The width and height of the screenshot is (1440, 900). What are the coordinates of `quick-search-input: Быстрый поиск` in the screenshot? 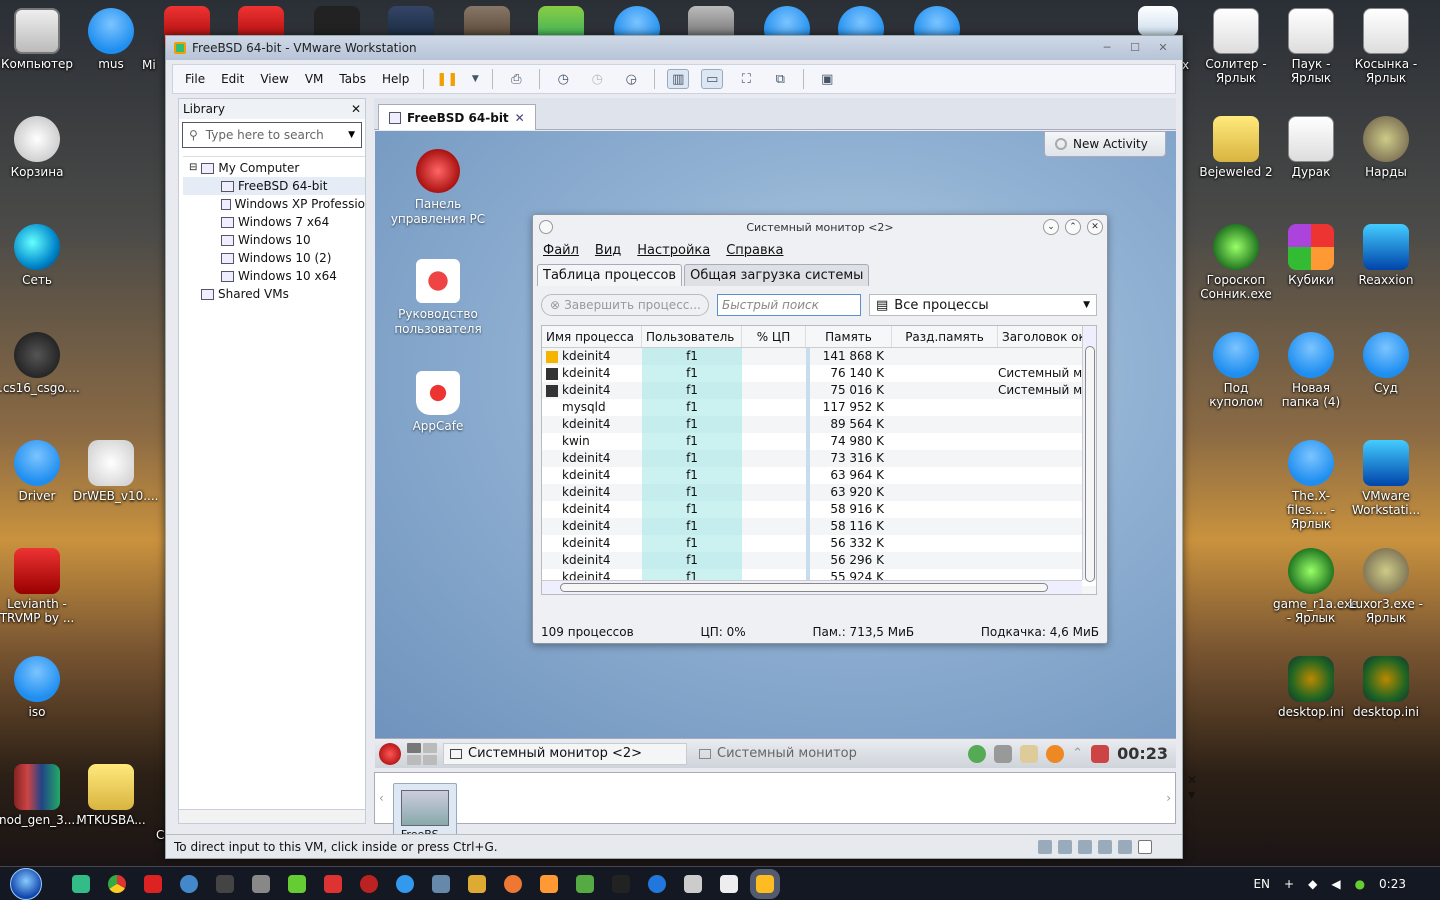 It's located at (789, 305).